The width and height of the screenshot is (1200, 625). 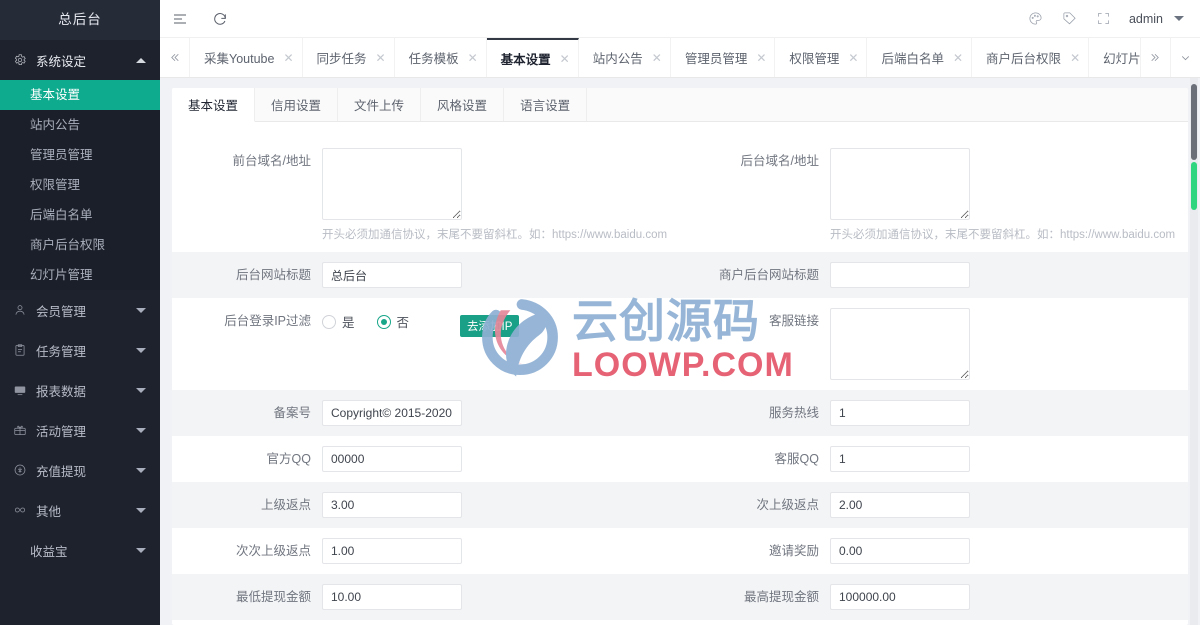 I want to click on max-withdraw-input, so click(x=900, y=597).